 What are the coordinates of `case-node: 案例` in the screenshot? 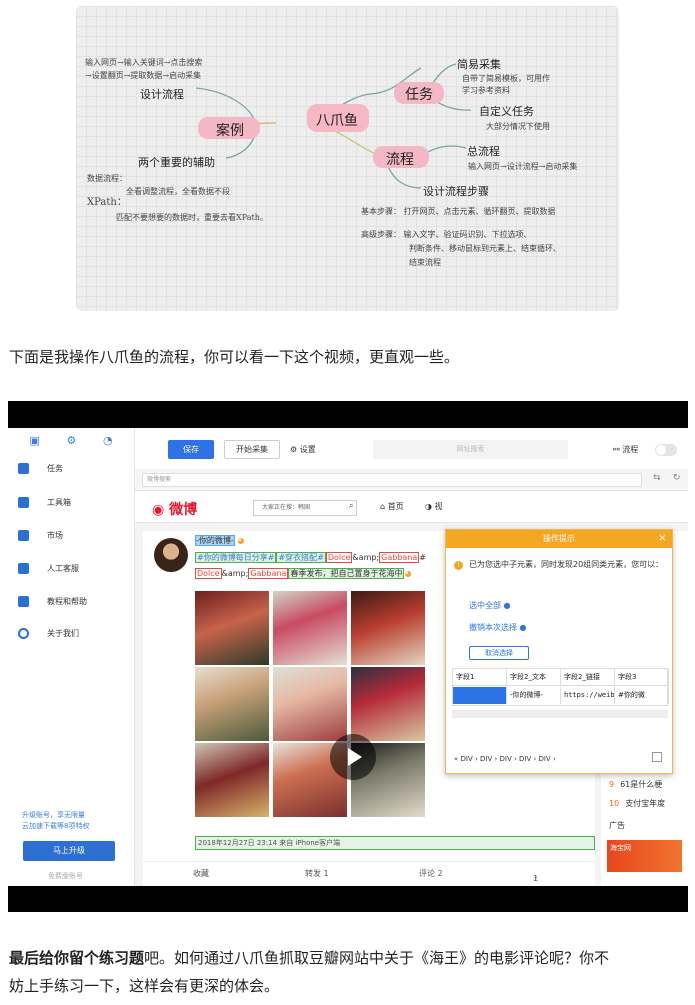 It's located at (230, 131).